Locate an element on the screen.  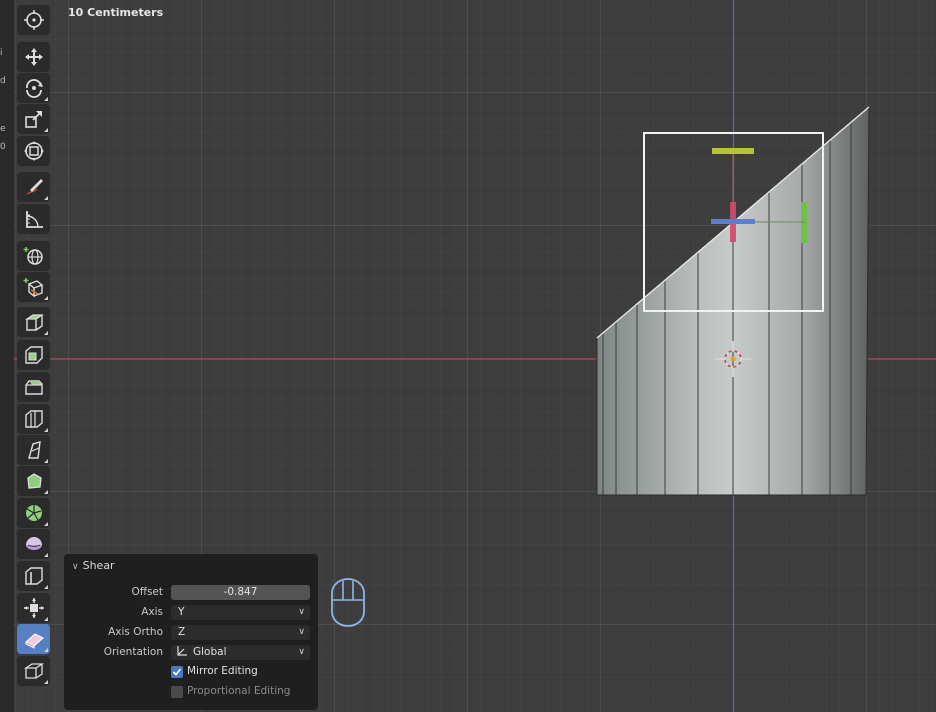
rip-region-tool-button is located at coordinates (33, 671).